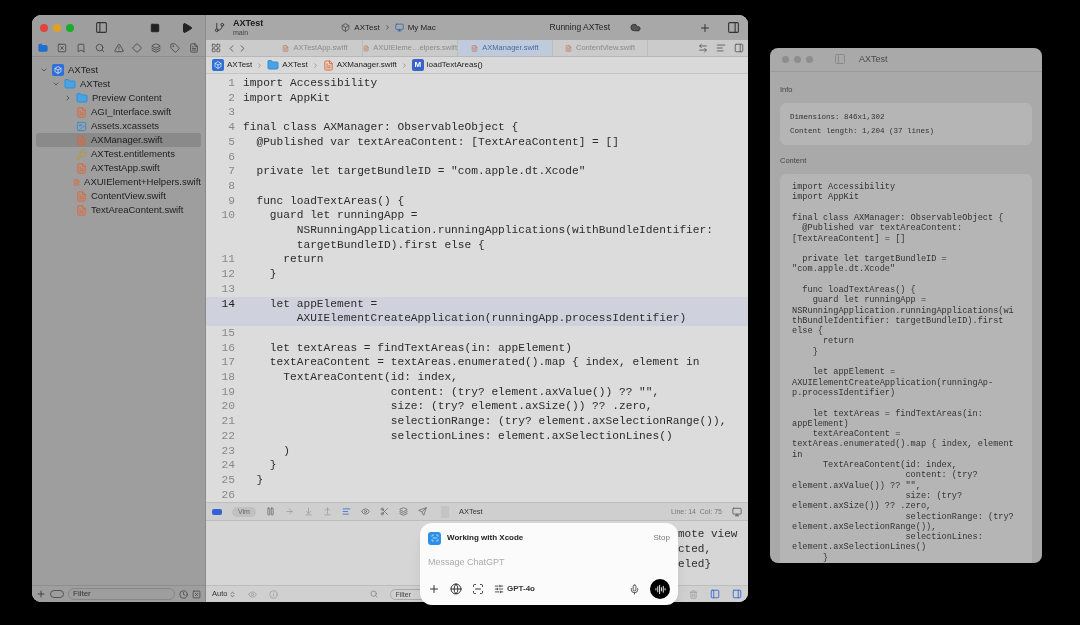 The height and width of the screenshot is (625, 1080). What do you see at coordinates (183, 594) in the screenshot?
I see `recent-icon` at bounding box center [183, 594].